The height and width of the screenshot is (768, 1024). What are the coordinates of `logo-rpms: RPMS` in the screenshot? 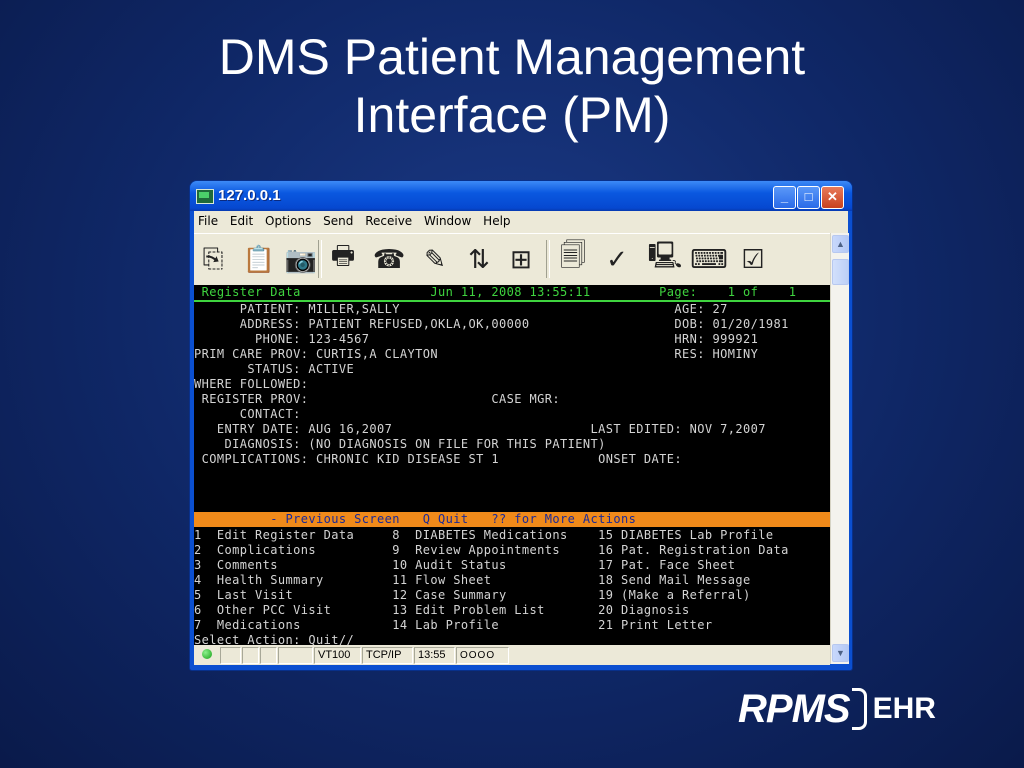 It's located at (794, 709).